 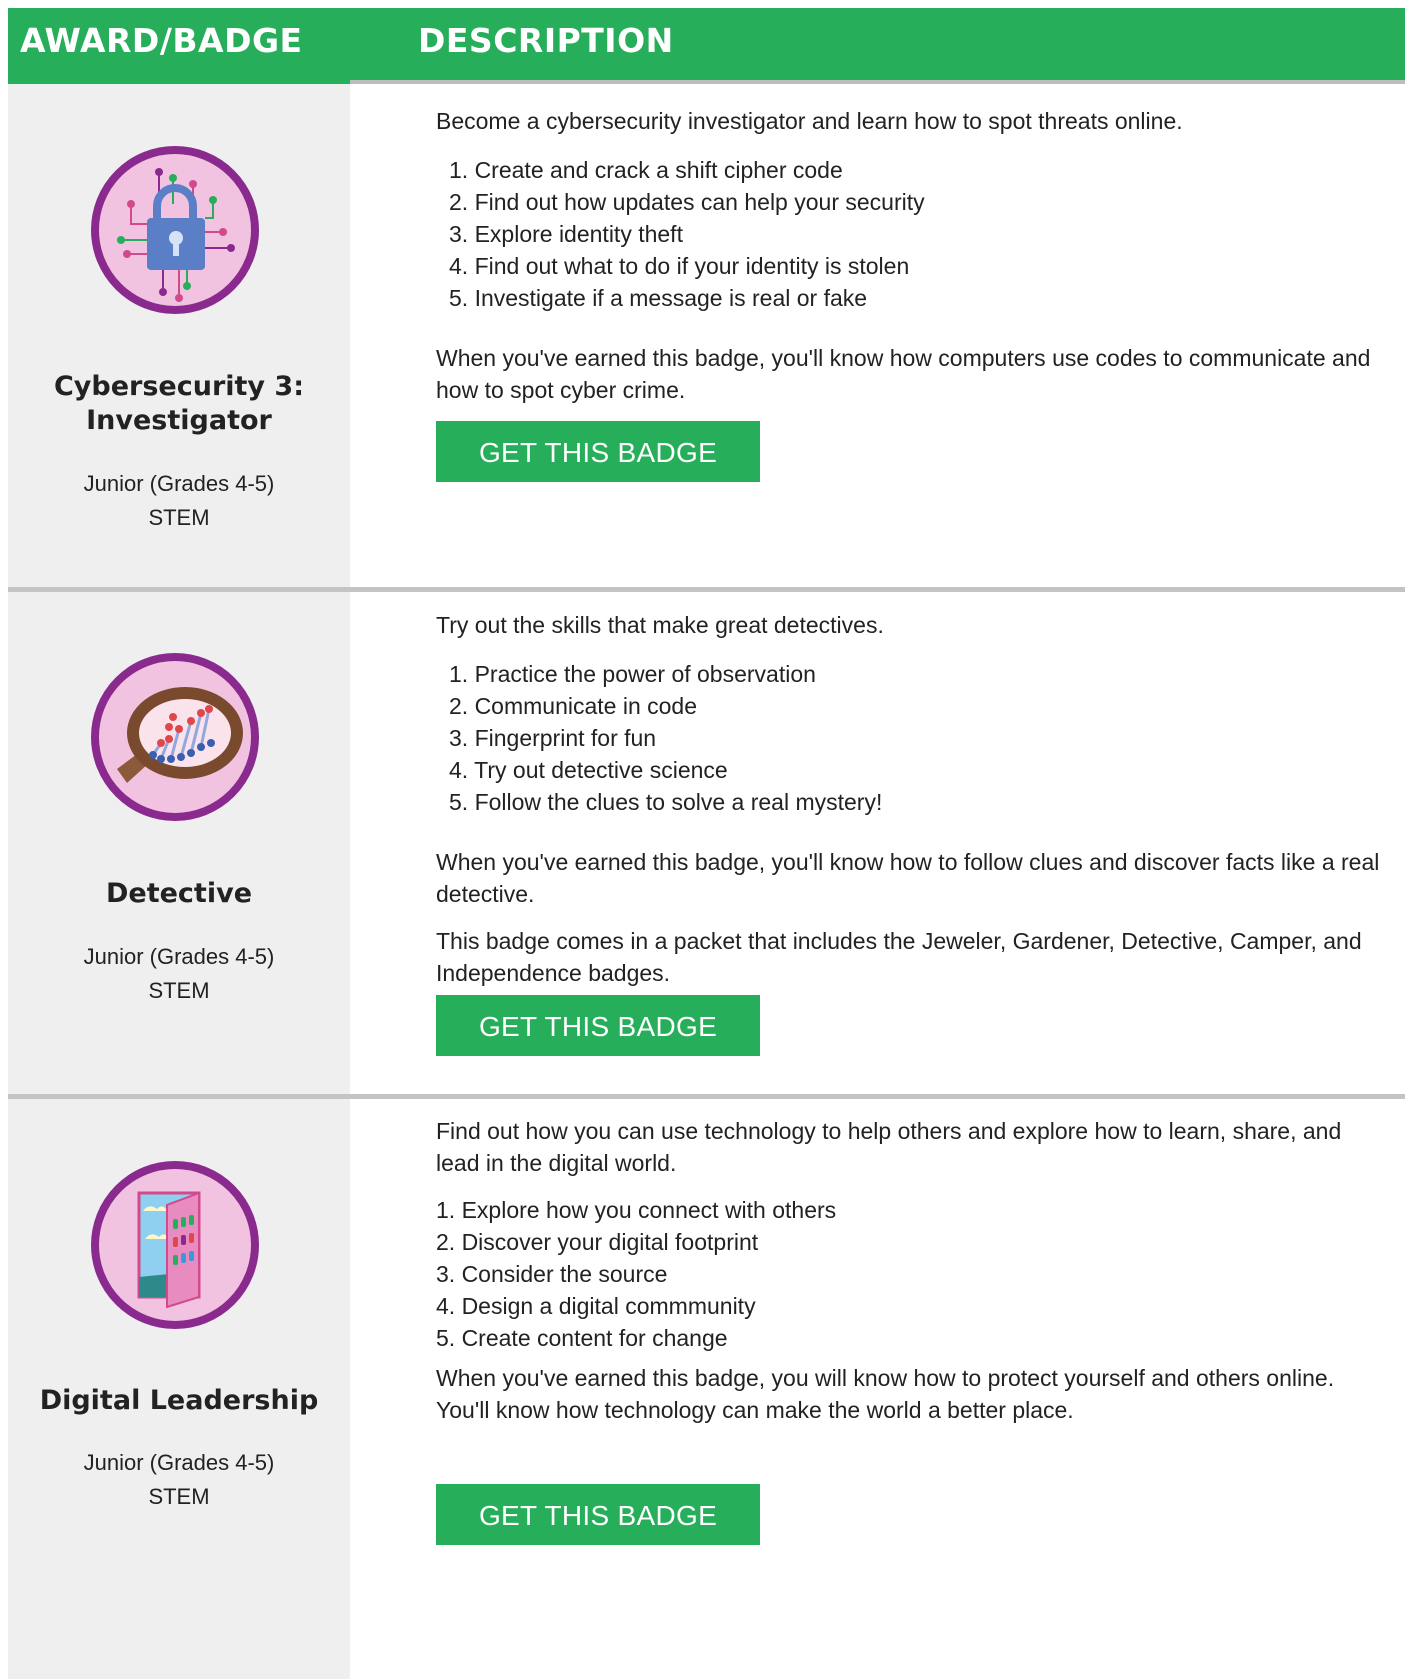 I want to click on table-header: AWARD/BADGE DESCRIPTION, so click(x=706, y=46).